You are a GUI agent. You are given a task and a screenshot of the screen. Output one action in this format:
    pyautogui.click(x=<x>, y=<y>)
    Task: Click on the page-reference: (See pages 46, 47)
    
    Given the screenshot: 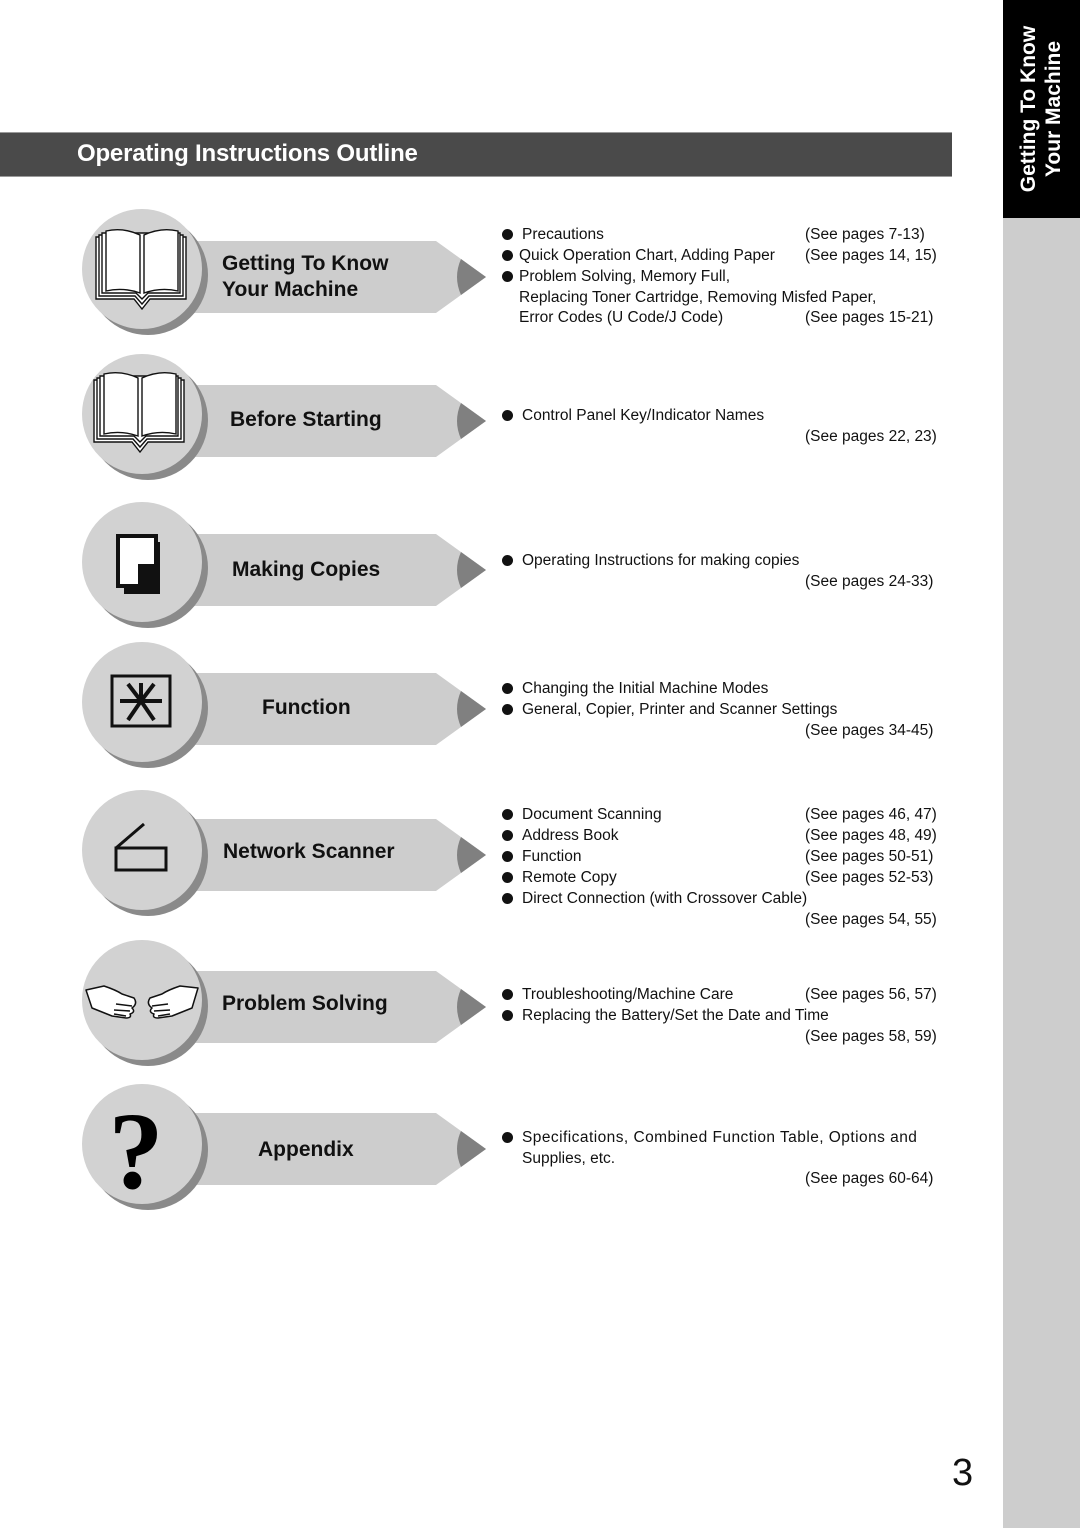 What is the action you would take?
    pyautogui.click(x=871, y=815)
    